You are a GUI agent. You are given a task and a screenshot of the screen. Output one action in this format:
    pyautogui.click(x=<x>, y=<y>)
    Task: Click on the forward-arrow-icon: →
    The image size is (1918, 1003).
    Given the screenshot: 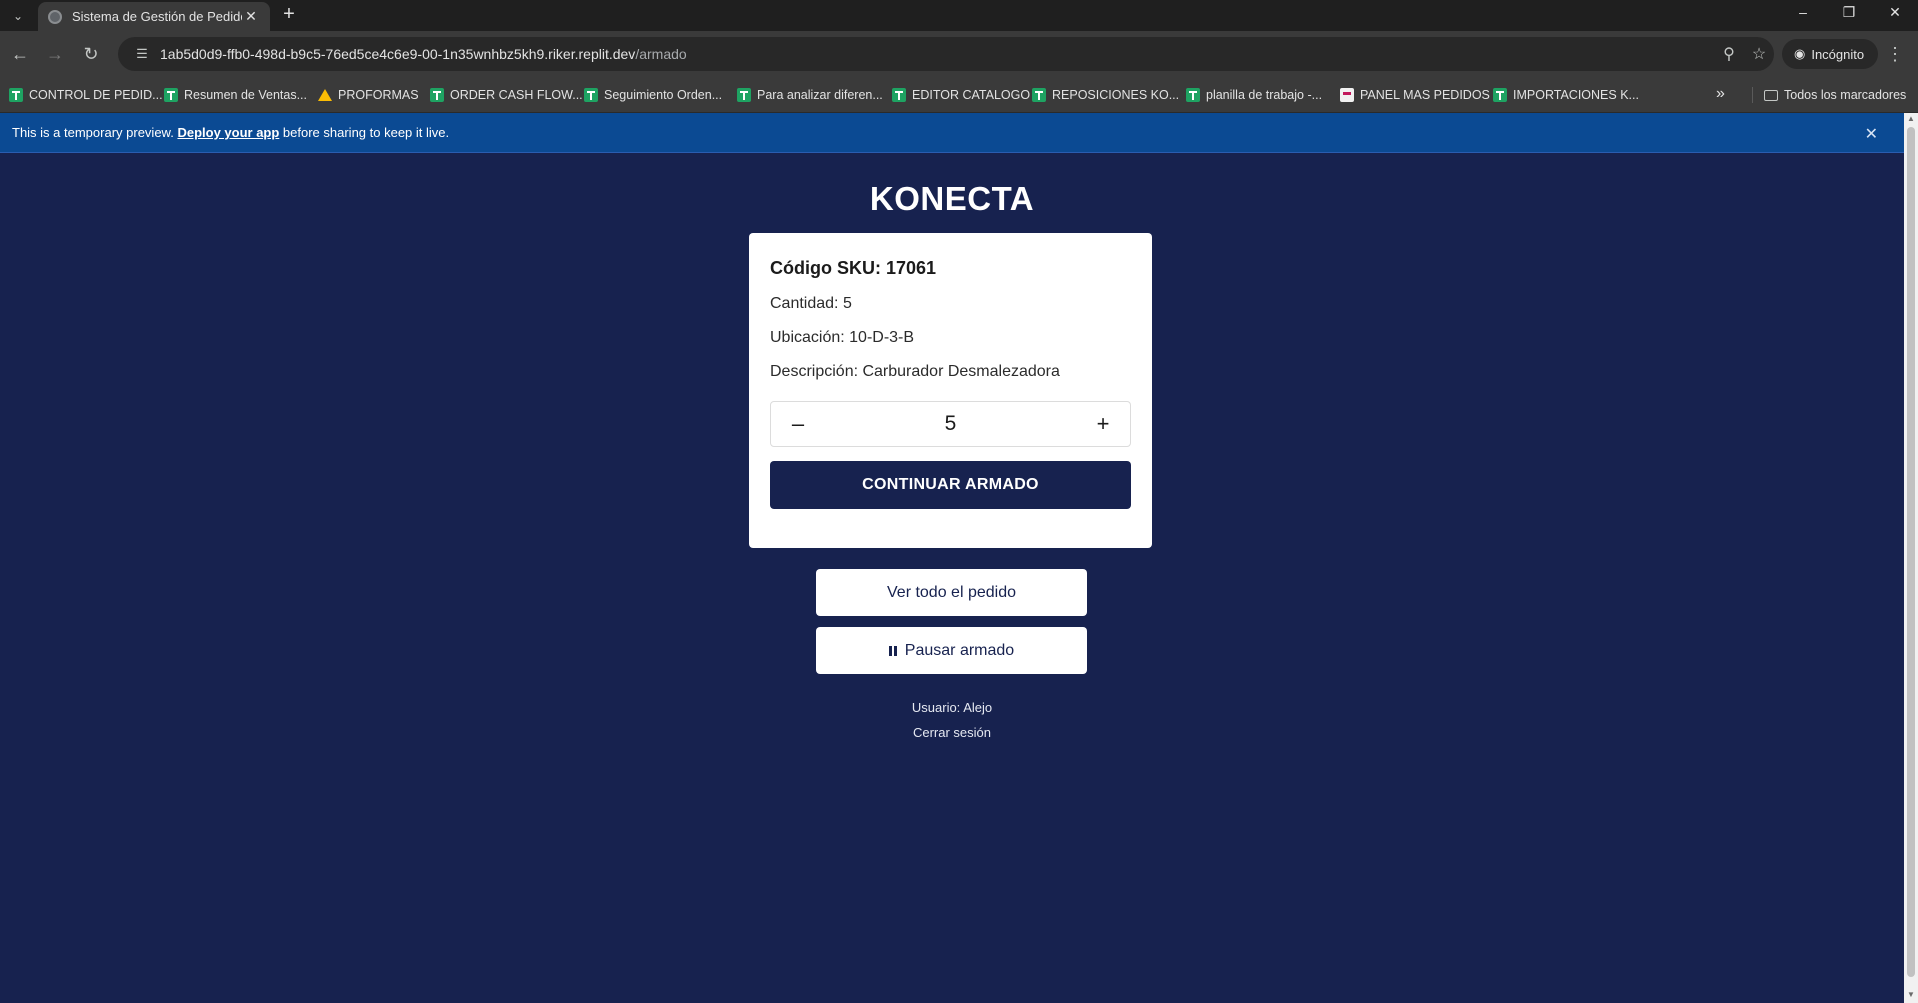 What is the action you would take?
    pyautogui.click(x=55, y=54)
    